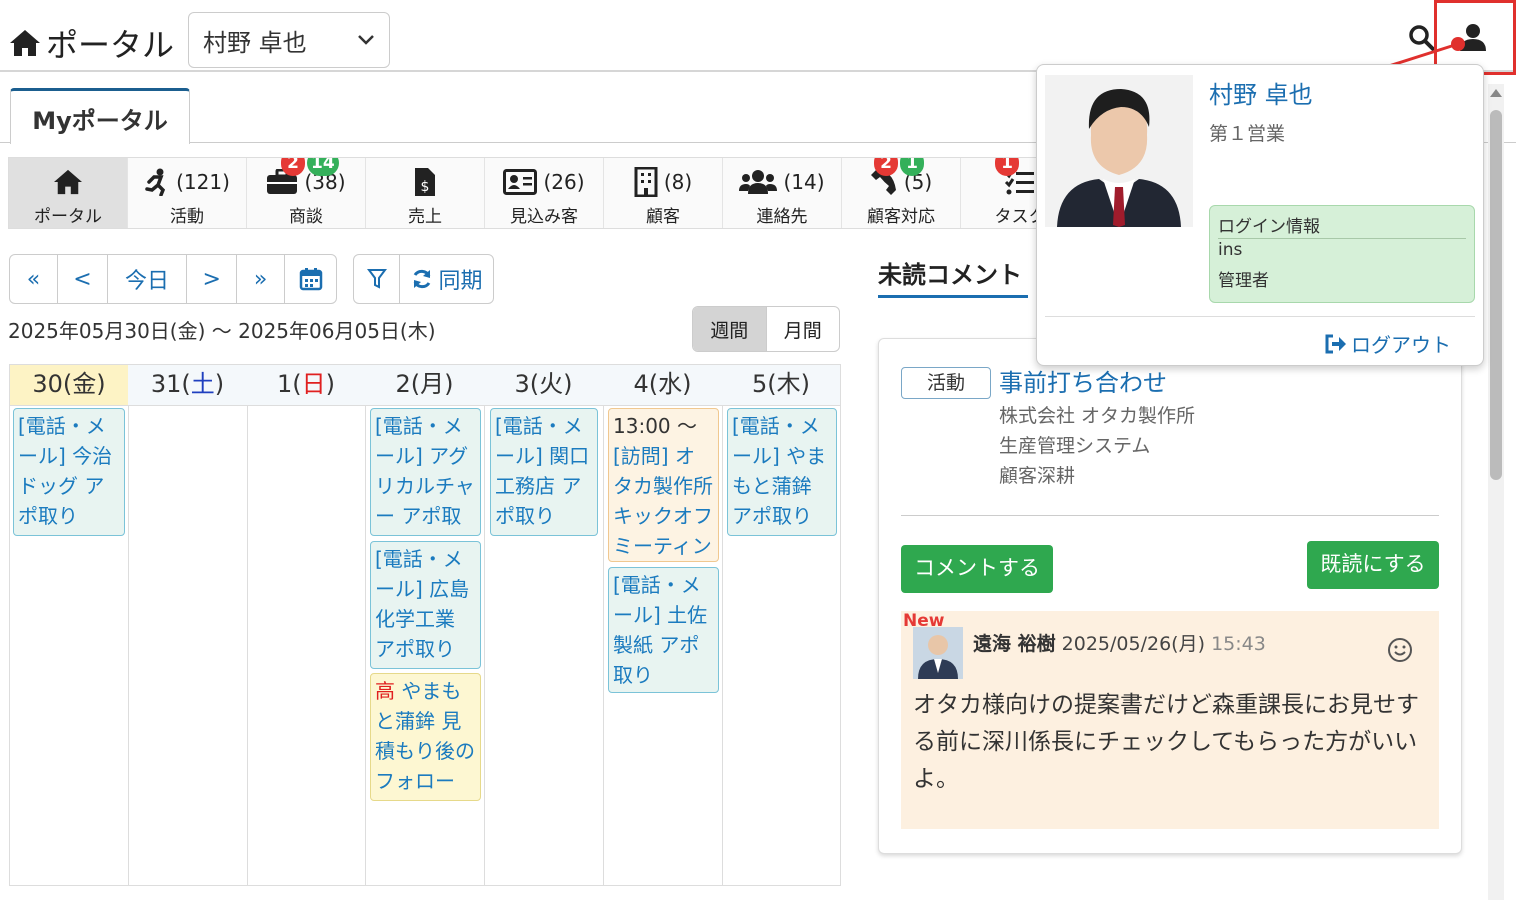  What do you see at coordinates (1037, 476) in the screenshot?
I see `category-name: 顧客深耕` at bounding box center [1037, 476].